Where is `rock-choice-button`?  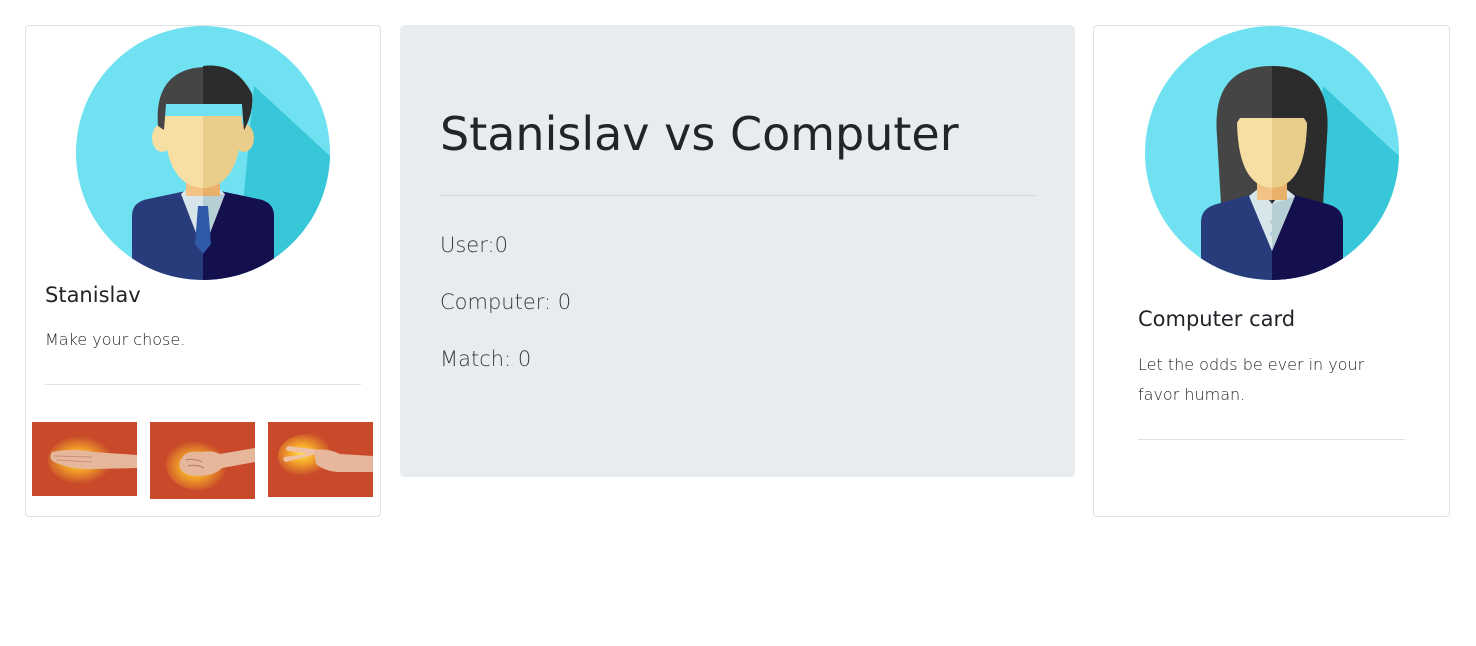 rock-choice-button is located at coordinates (202, 460).